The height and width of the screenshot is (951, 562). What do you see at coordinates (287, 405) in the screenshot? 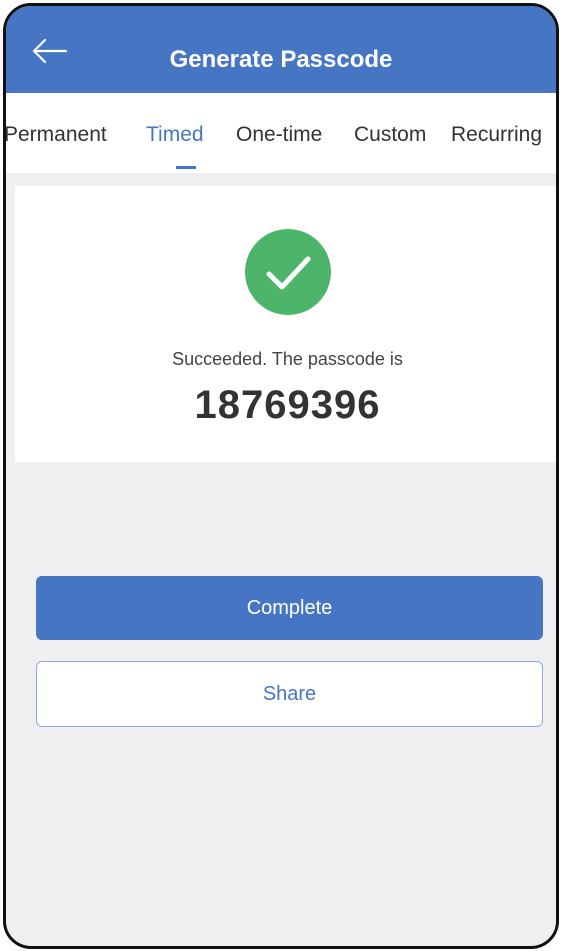
I see `passcode-value: 18769396` at bounding box center [287, 405].